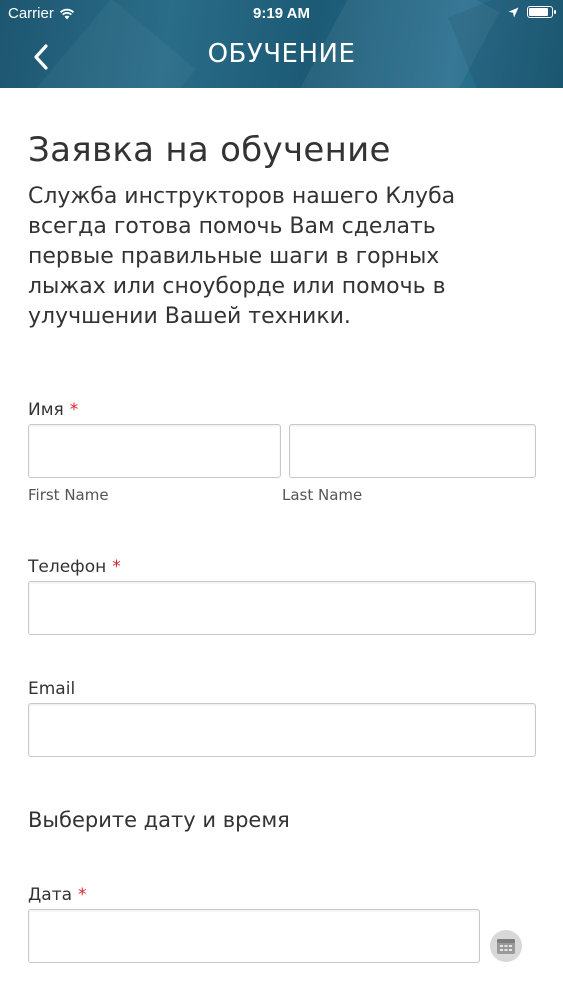  Describe the element at coordinates (513, 12) in the screenshot. I see `location-arrow-icon` at that location.